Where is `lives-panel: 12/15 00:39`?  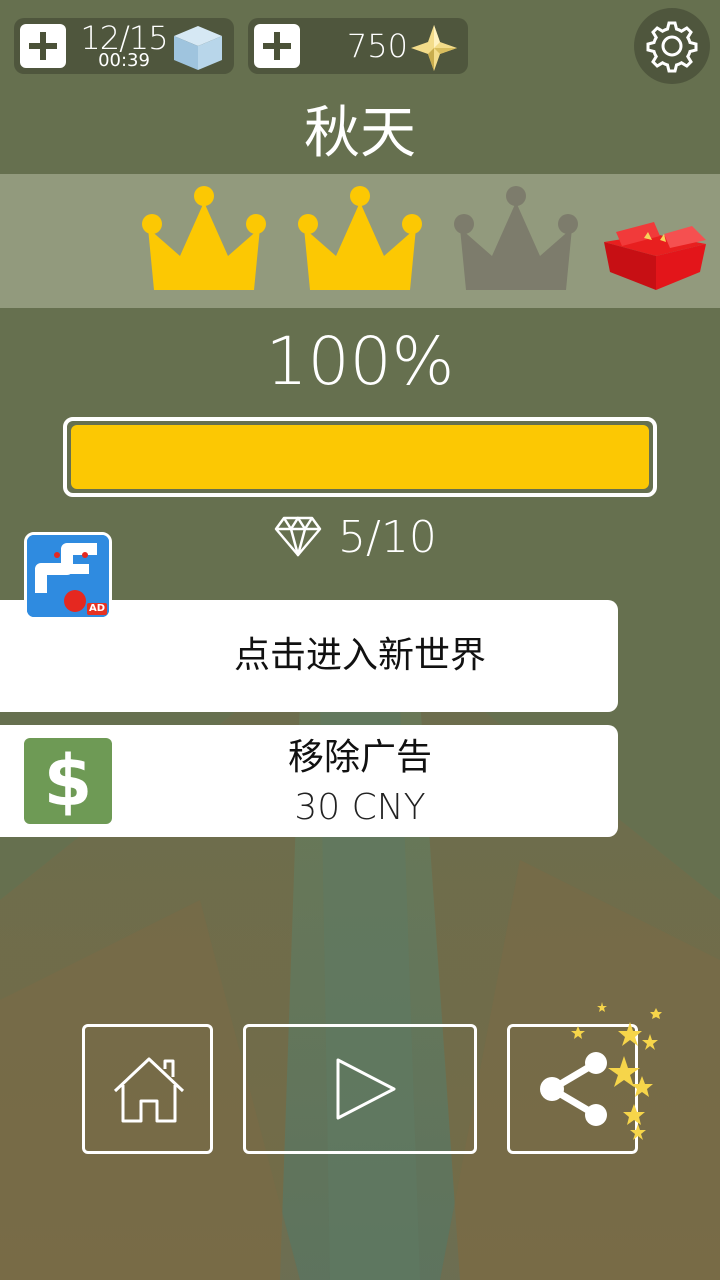 lives-panel: 12/15 00:39 is located at coordinates (124, 46).